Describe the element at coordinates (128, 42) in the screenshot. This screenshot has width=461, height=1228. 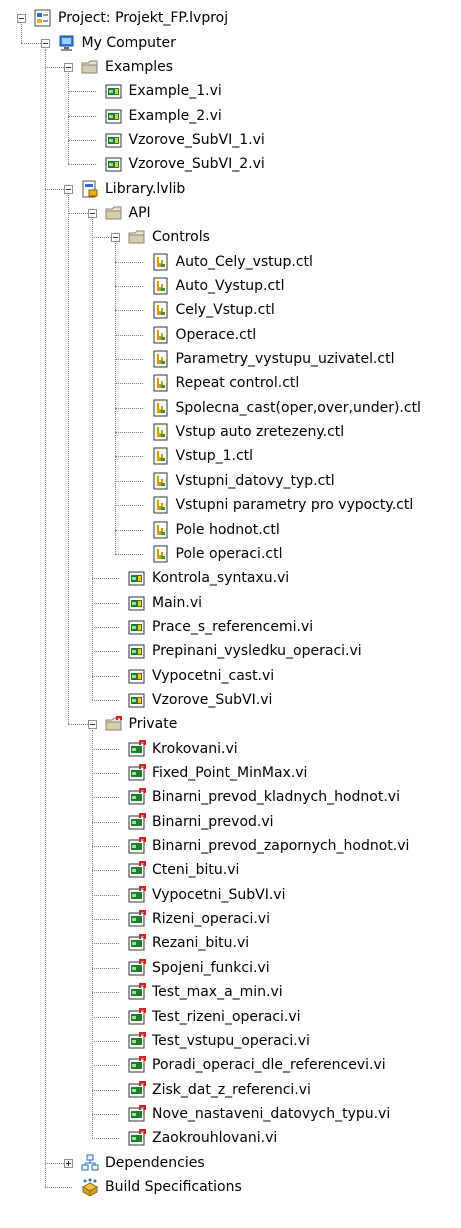
I see `tree-item-label: My Computer` at that location.